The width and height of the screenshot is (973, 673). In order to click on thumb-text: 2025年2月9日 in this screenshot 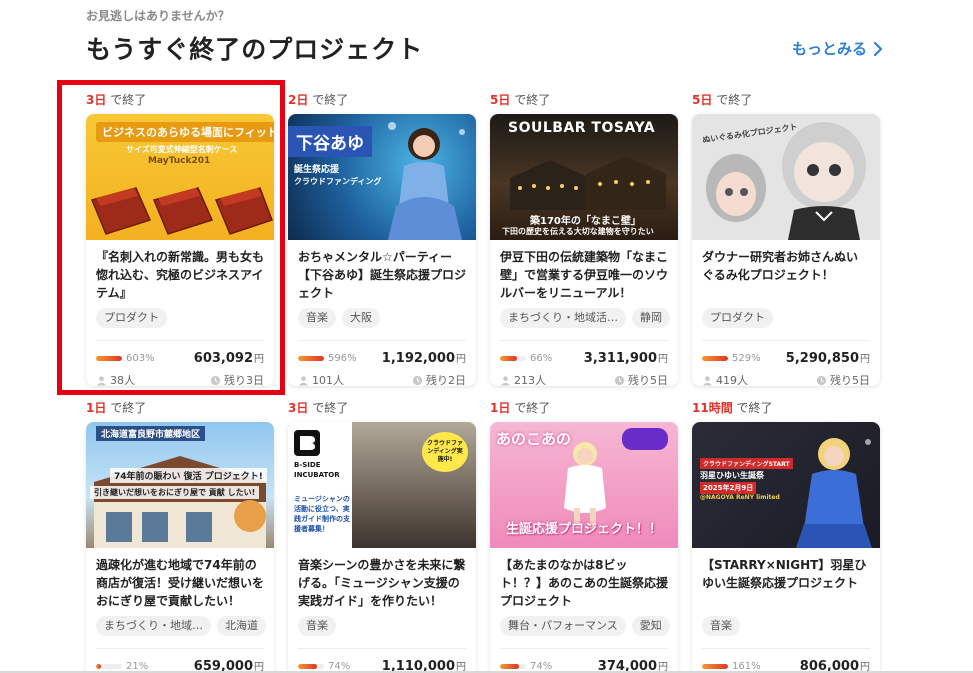, I will do `click(728, 488)`.